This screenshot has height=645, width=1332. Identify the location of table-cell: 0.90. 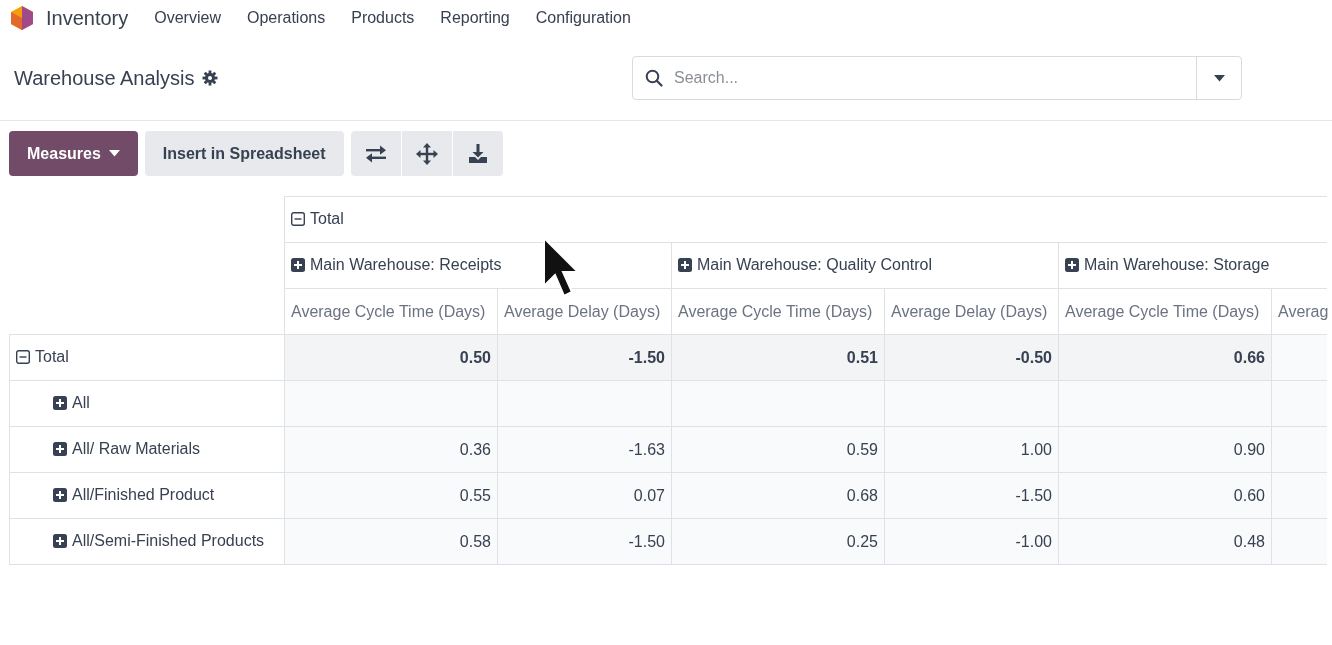
(1165, 449).